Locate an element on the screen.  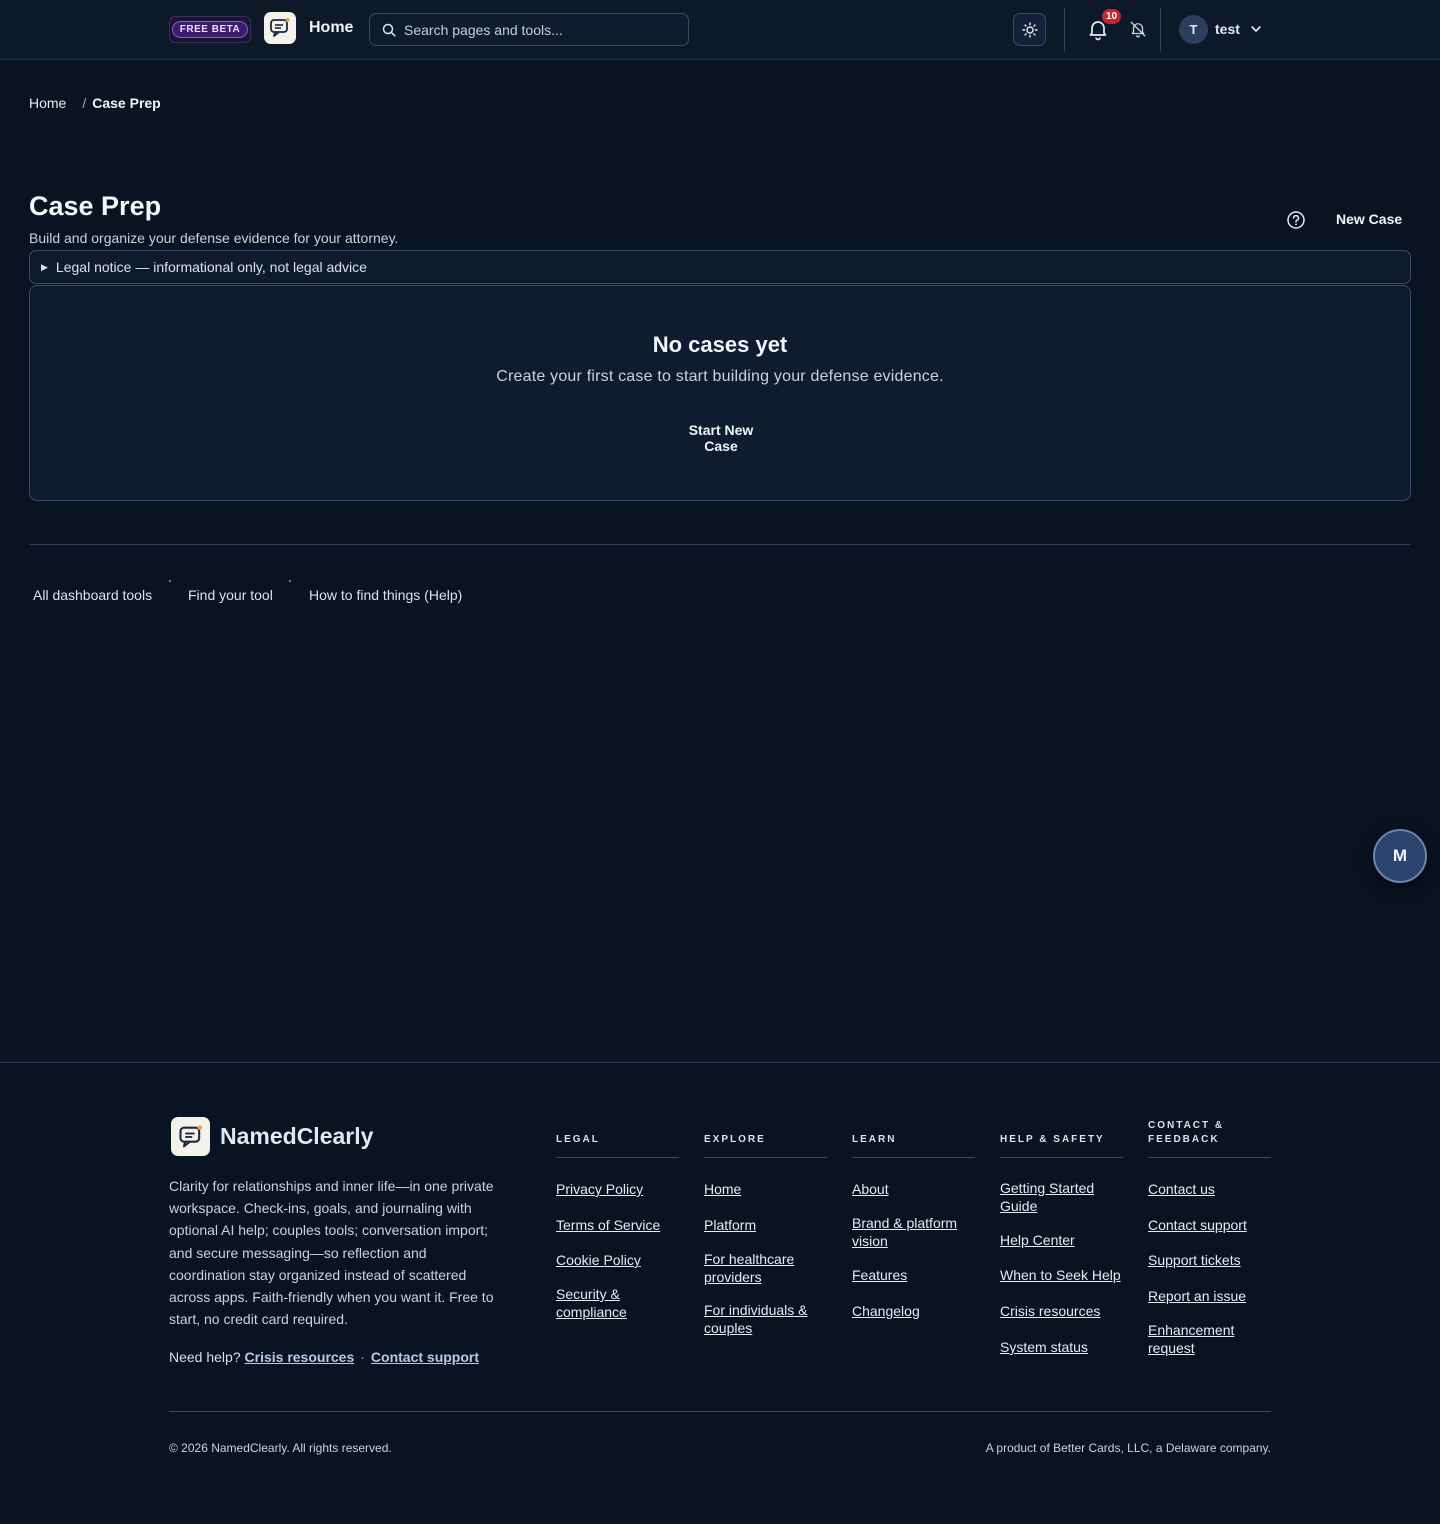
footer-link-system-status: System status is located at coordinates (1061, 1347).